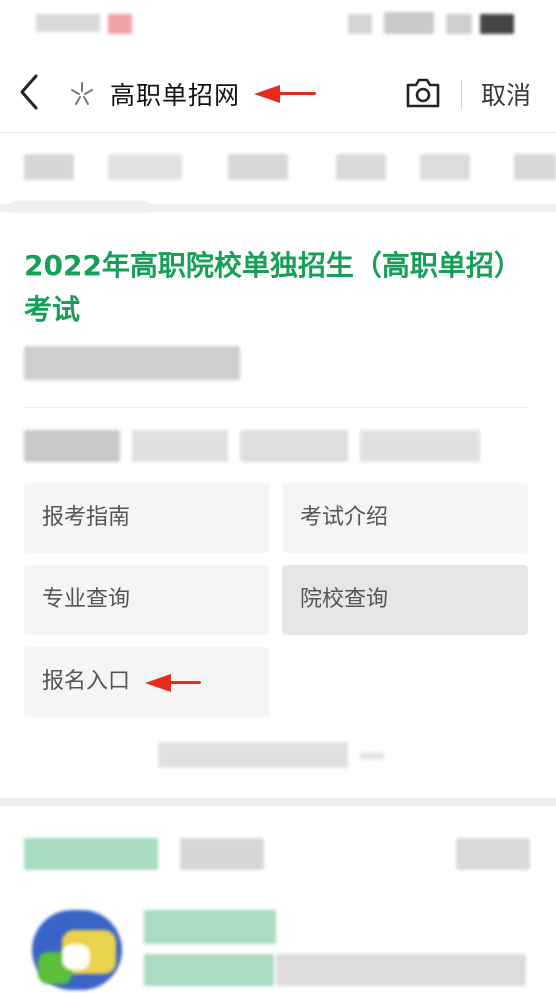 Image resolution: width=556 pixels, height=993 pixels. I want to click on link-exam-intro-button: 考试介绍, so click(405, 518).